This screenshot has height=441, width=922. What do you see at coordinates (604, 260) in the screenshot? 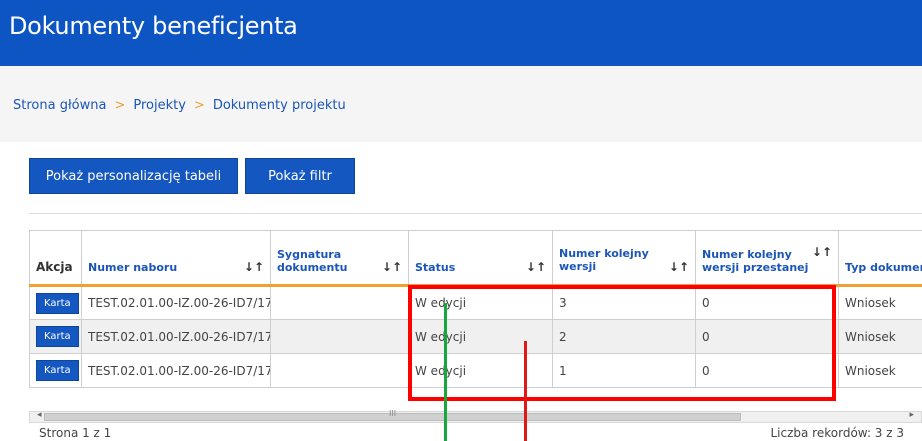
I see `column-header-label: Numer kolejny wersji` at bounding box center [604, 260].